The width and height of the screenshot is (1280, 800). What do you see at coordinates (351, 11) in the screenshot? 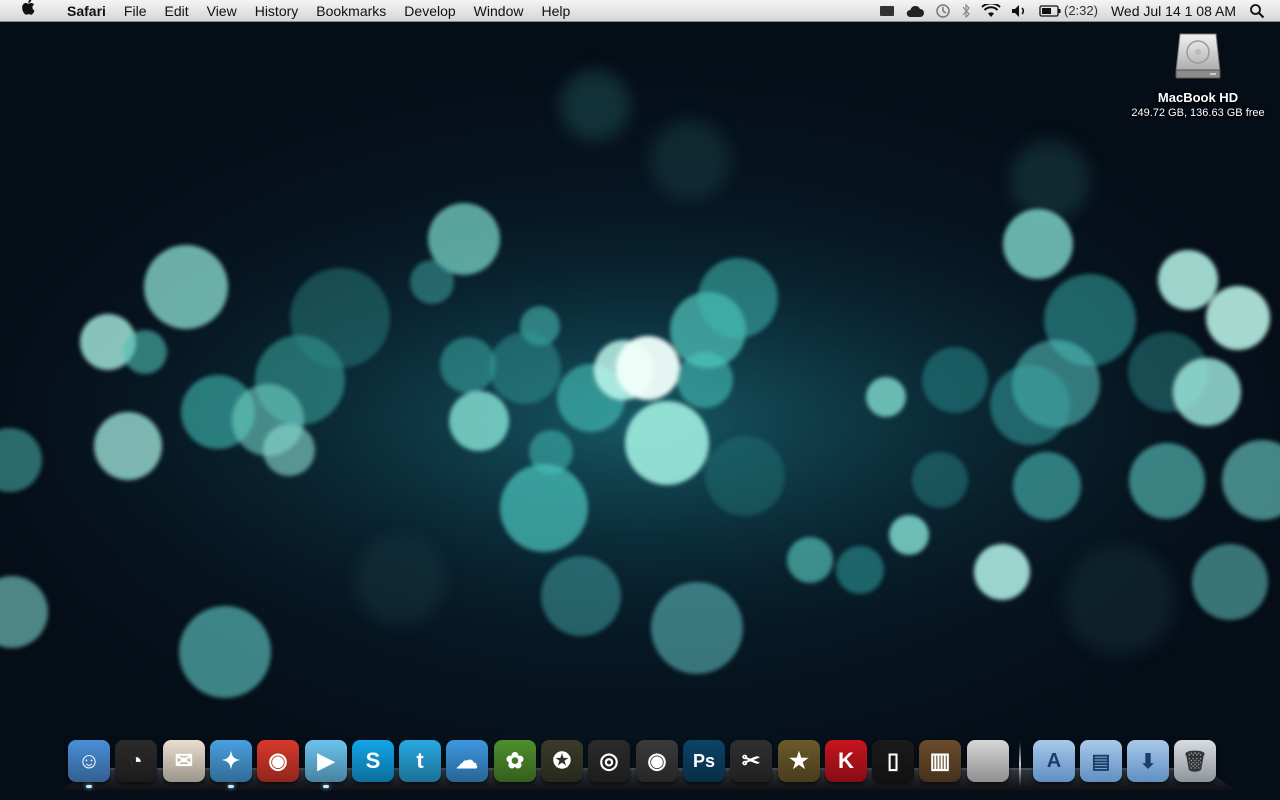
I see `menu-bookmarks: Bookmarks` at bounding box center [351, 11].